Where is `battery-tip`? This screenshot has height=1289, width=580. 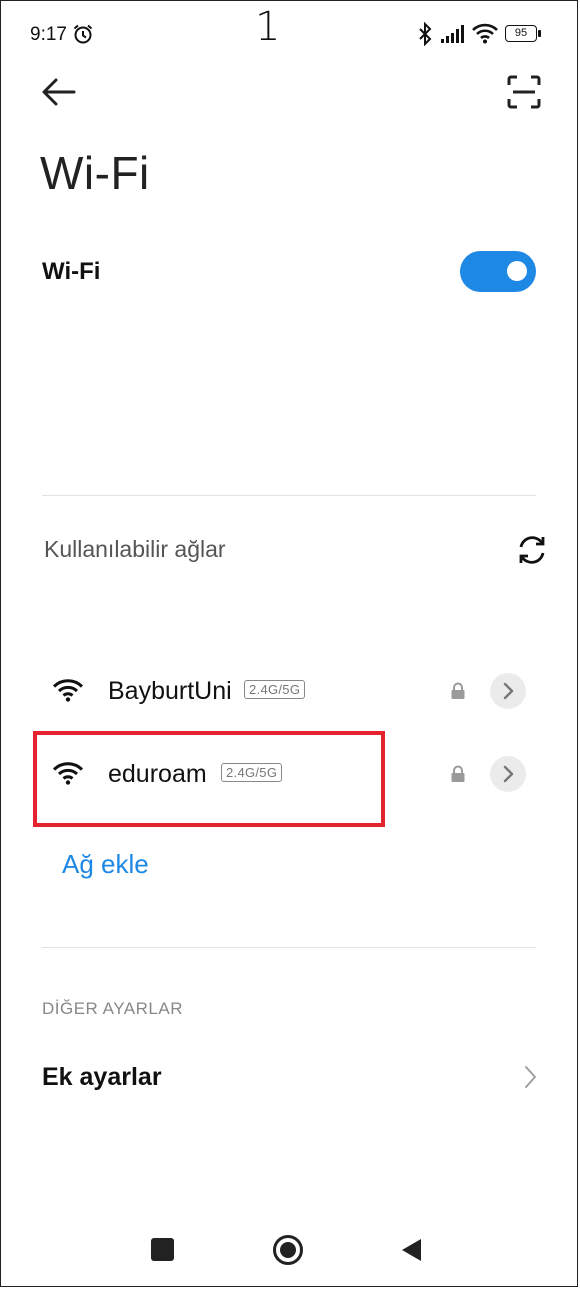
battery-tip is located at coordinates (539, 33).